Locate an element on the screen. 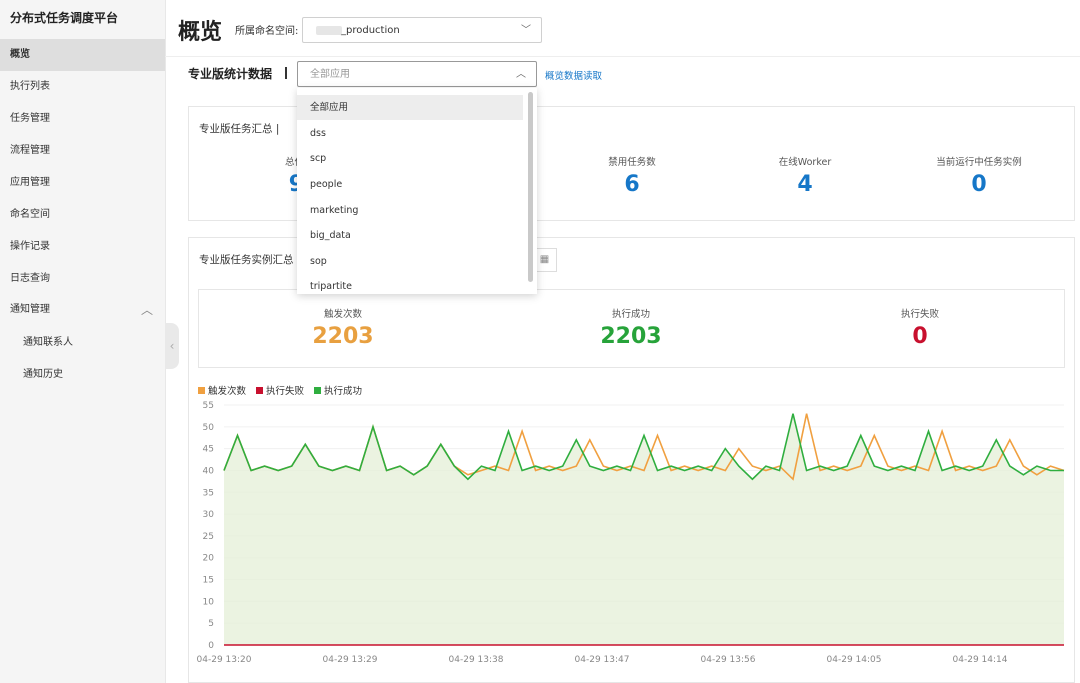  card-title: 专业版任务汇总 | is located at coordinates (239, 129).